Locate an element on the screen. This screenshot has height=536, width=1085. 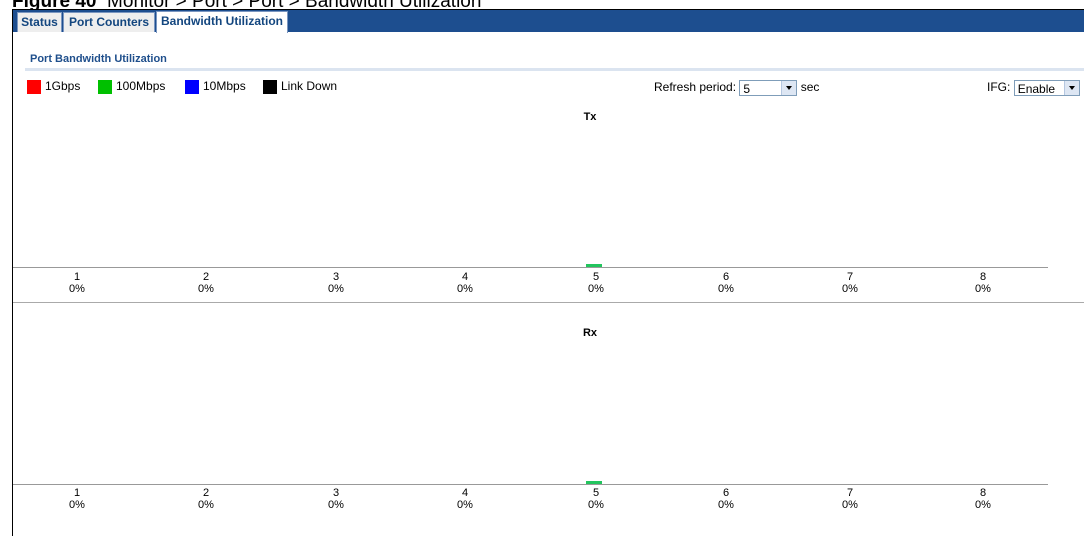
tx-port-1: 1 0% is located at coordinates (77, 283).